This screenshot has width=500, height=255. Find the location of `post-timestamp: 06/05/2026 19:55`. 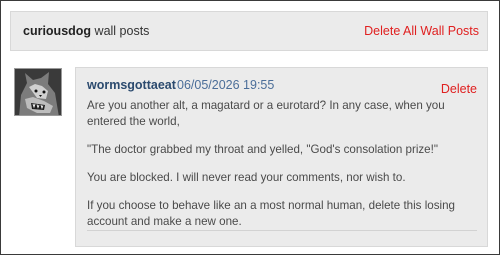

post-timestamp: 06/05/2026 19:55 is located at coordinates (226, 85).